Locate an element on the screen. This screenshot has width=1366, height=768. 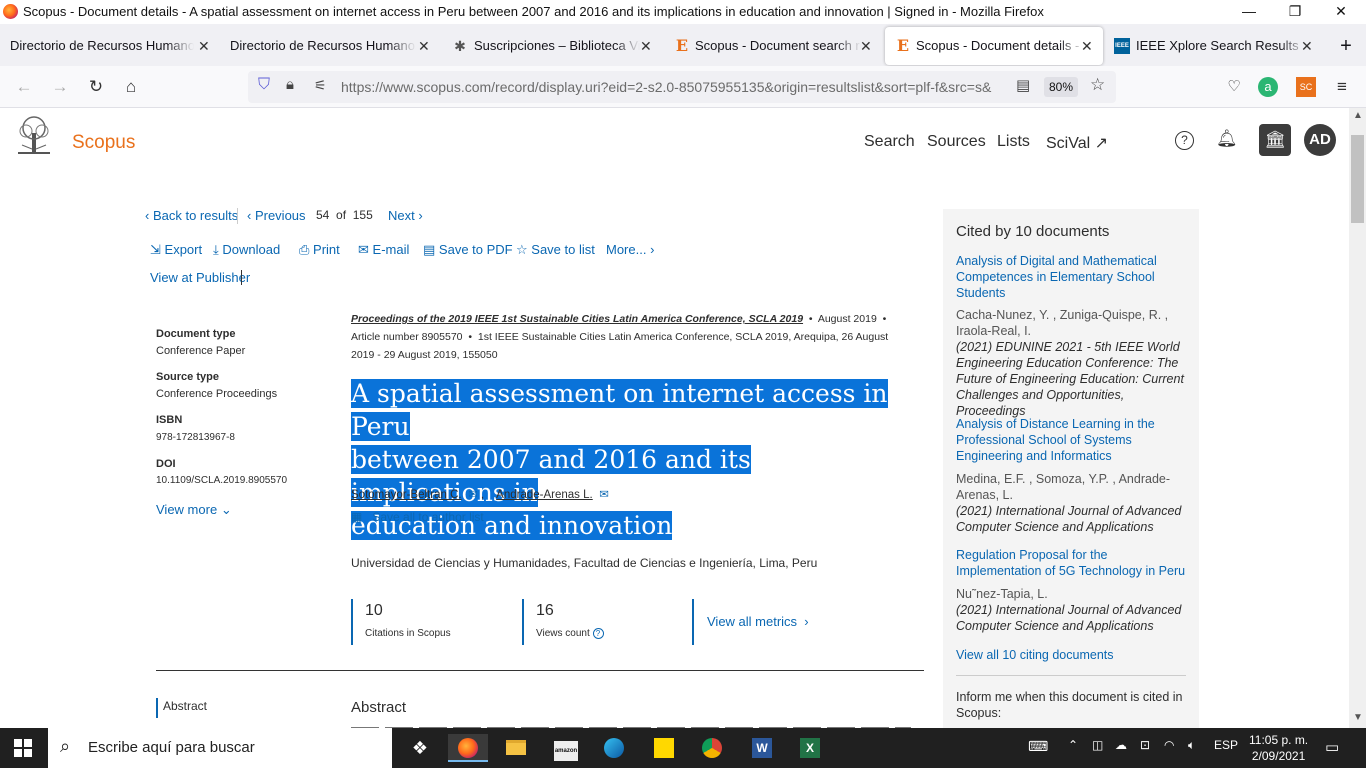
export-button: ⇲ Export is located at coordinates (176, 250).